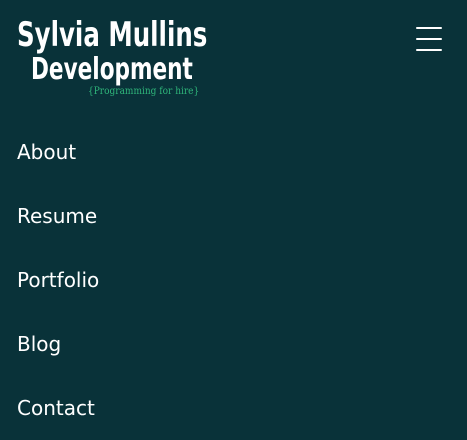 The image size is (467, 440). I want to click on hamburger-menu-icon, so click(429, 39).